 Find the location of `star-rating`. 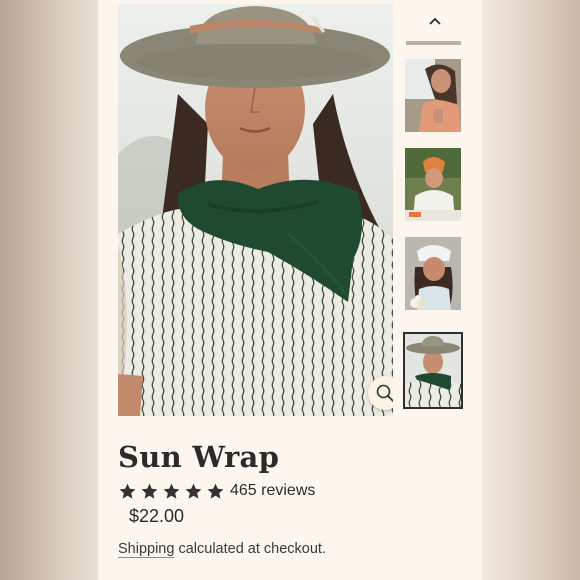

star-rating is located at coordinates (171, 491).